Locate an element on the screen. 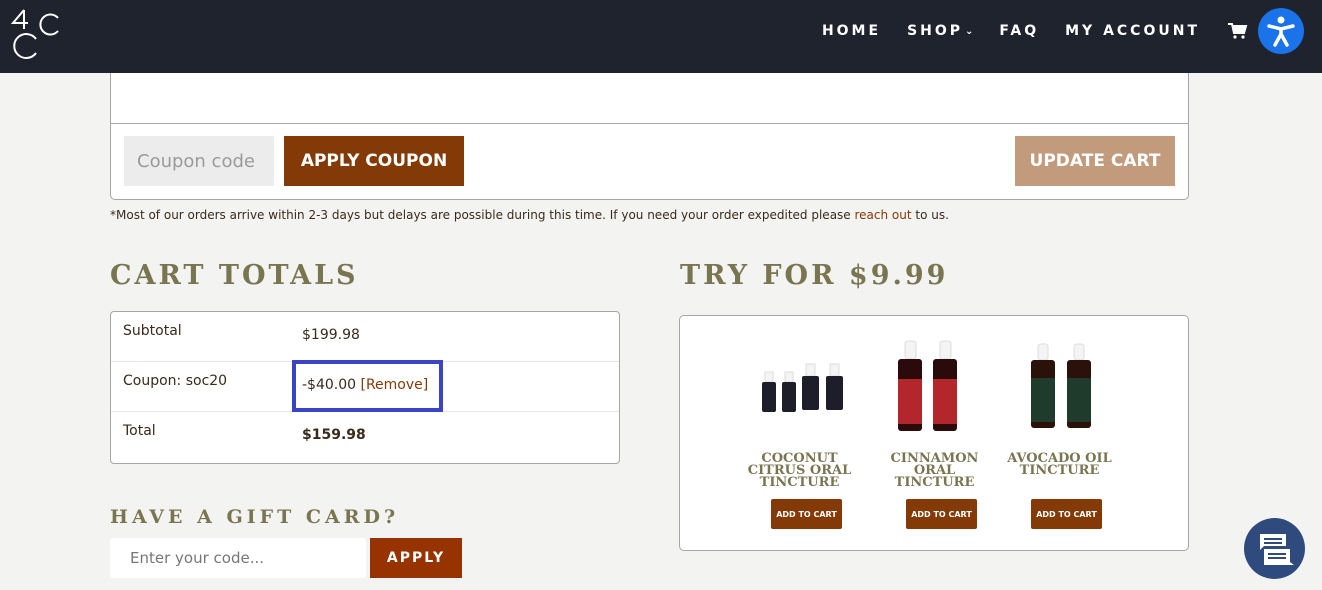  nav-my-account: MY ACCOUNT is located at coordinates (1132, 31).